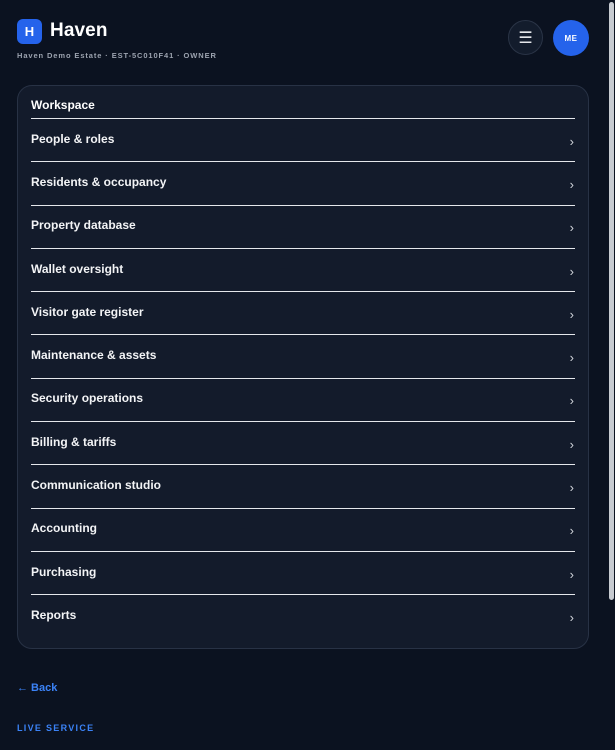 The width and height of the screenshot is (615, 750). Describe the element at coordinates (303, 530) in the screenshot. I see `menu-item-accounting: Accounting ›` at that location.